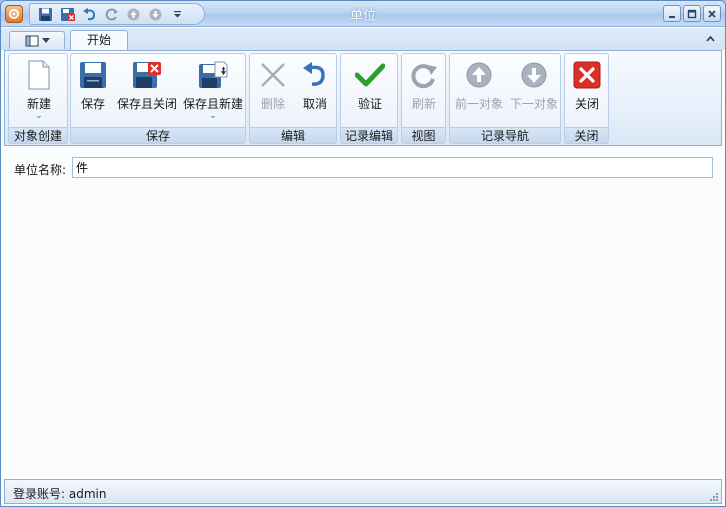  Describe the element at coordinates (710, 38) in the screenshot. I see `ribbon-collapse-icon` at that location.